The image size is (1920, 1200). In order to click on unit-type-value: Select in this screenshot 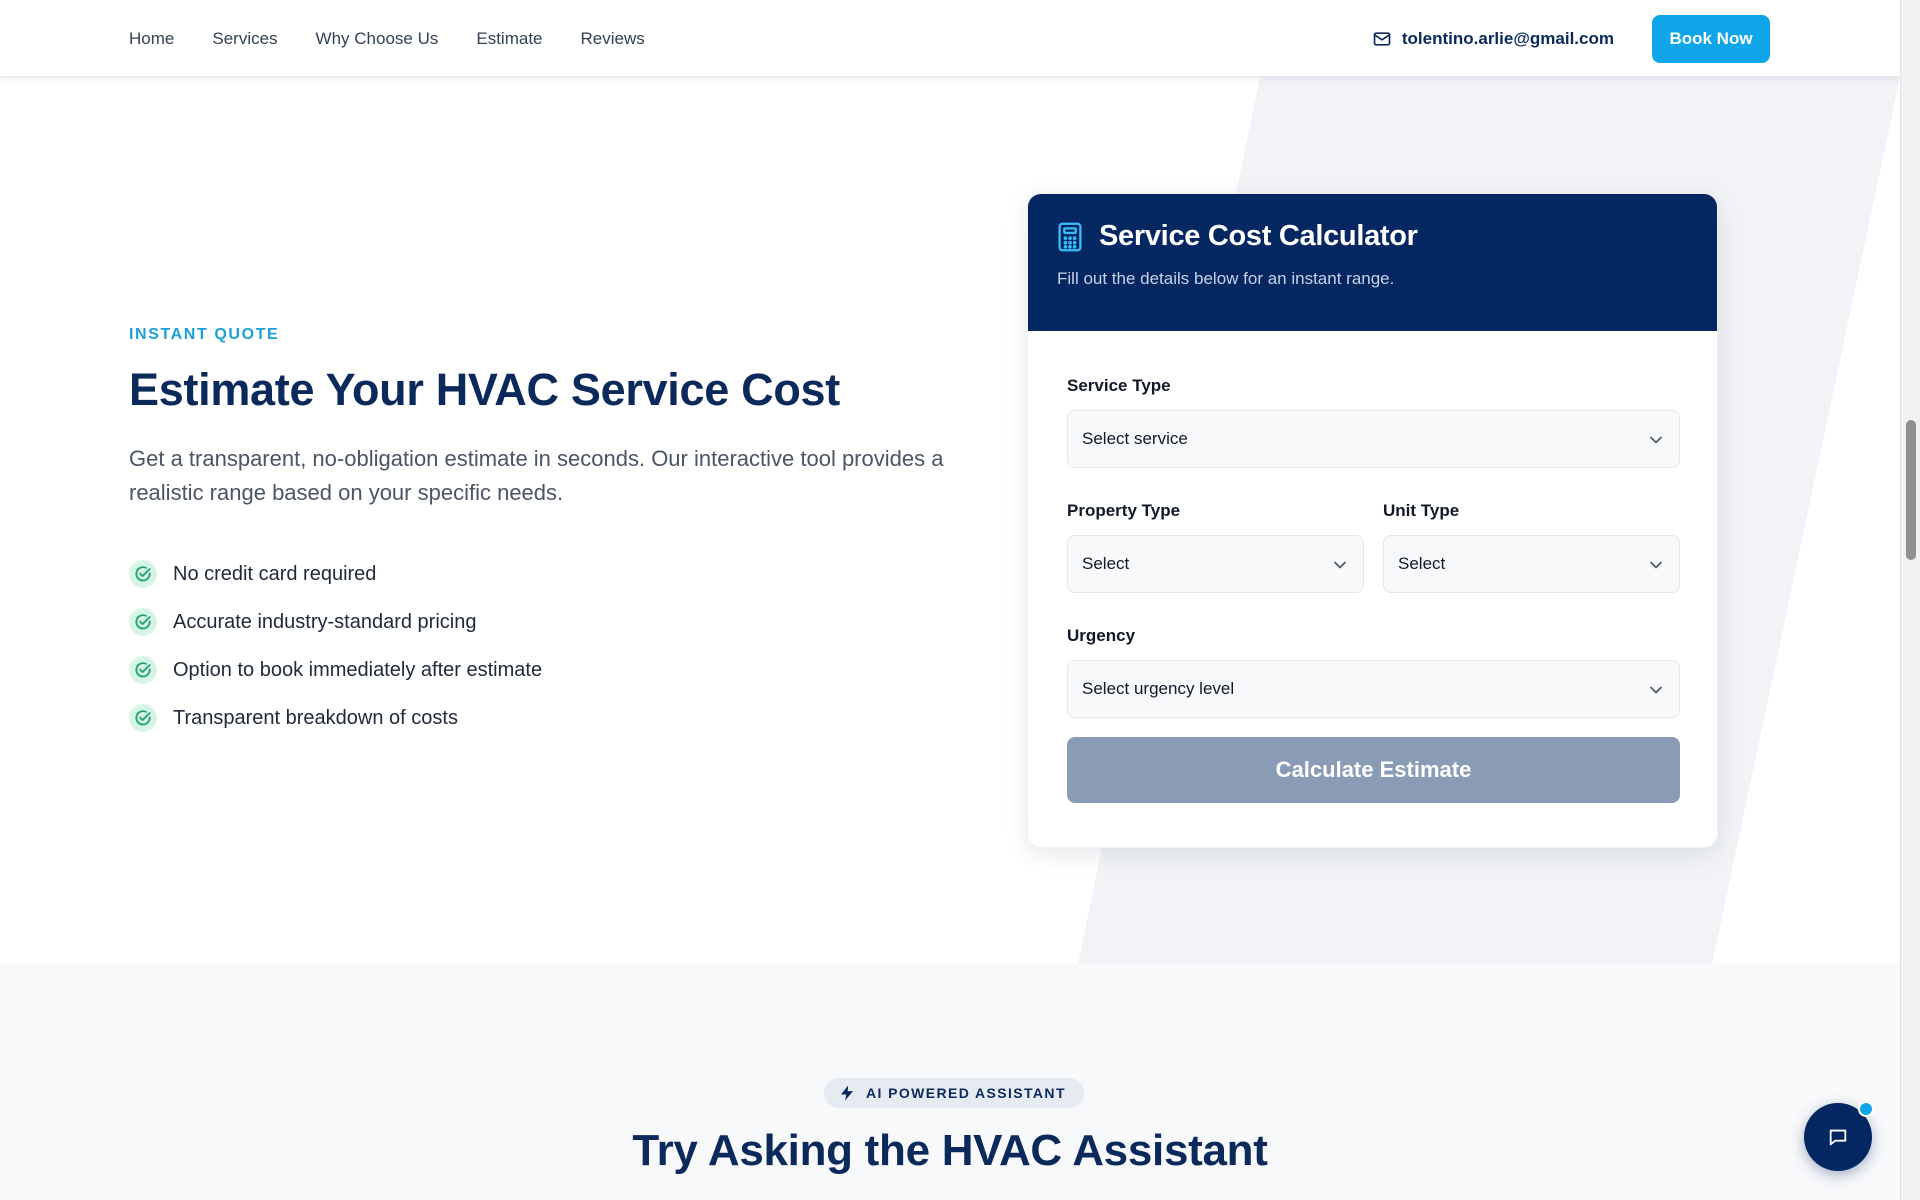, I will do `click(1422, 563)`.